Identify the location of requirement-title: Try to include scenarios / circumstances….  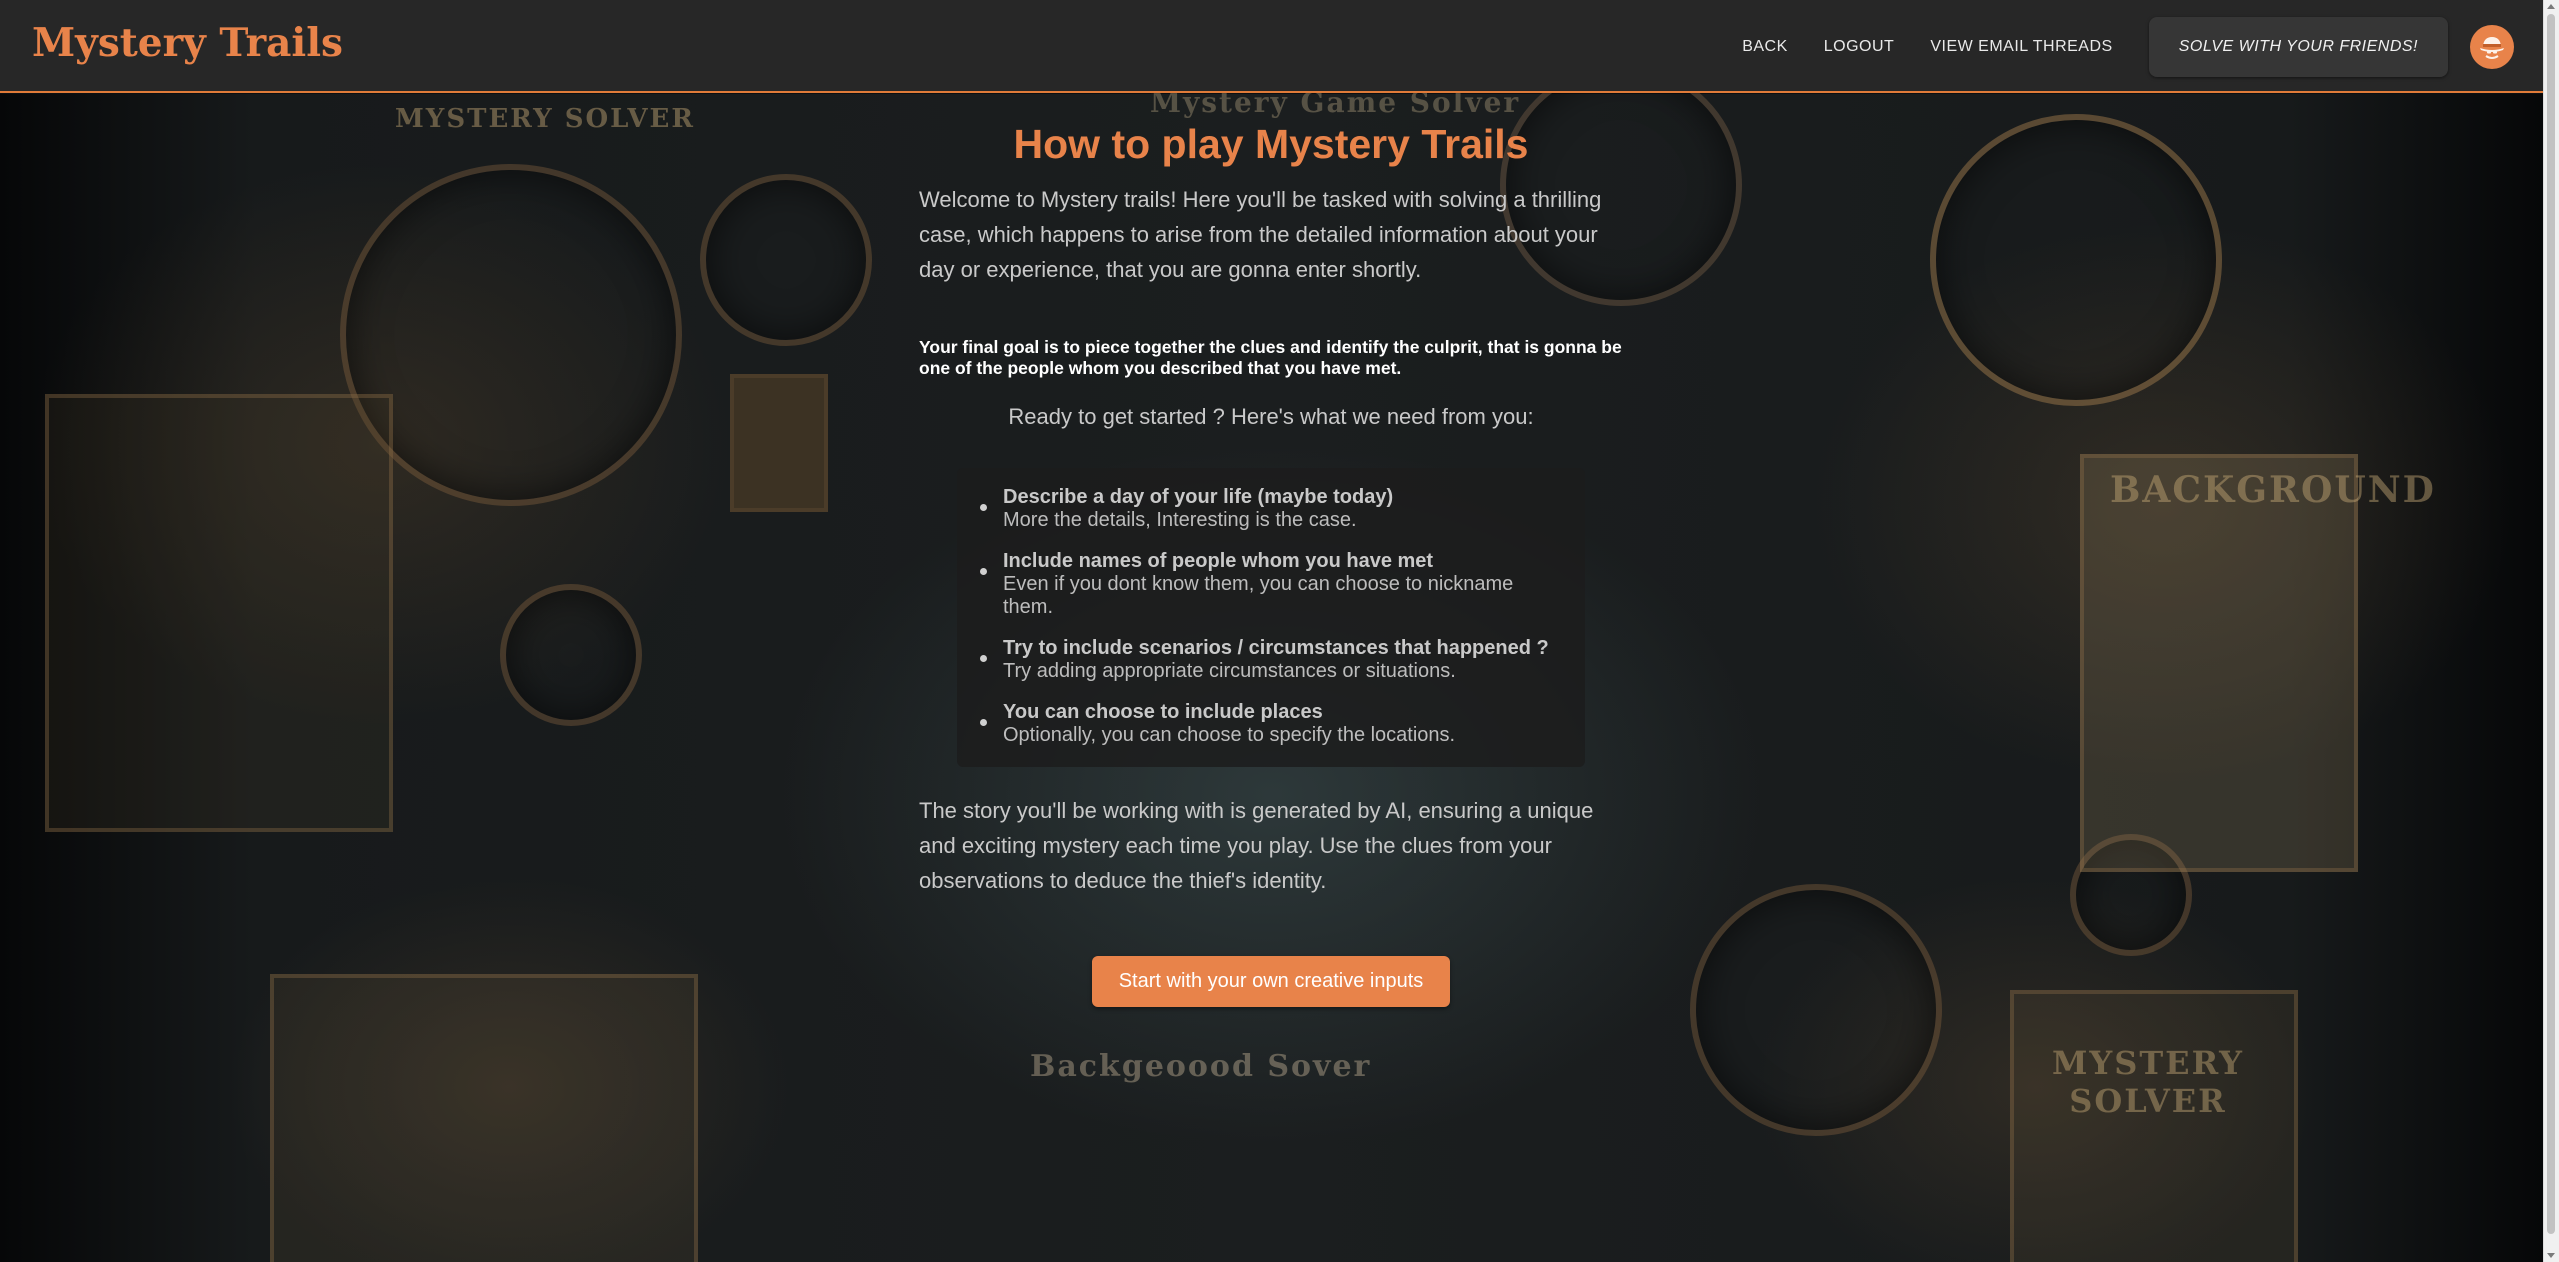
(1276, 648).